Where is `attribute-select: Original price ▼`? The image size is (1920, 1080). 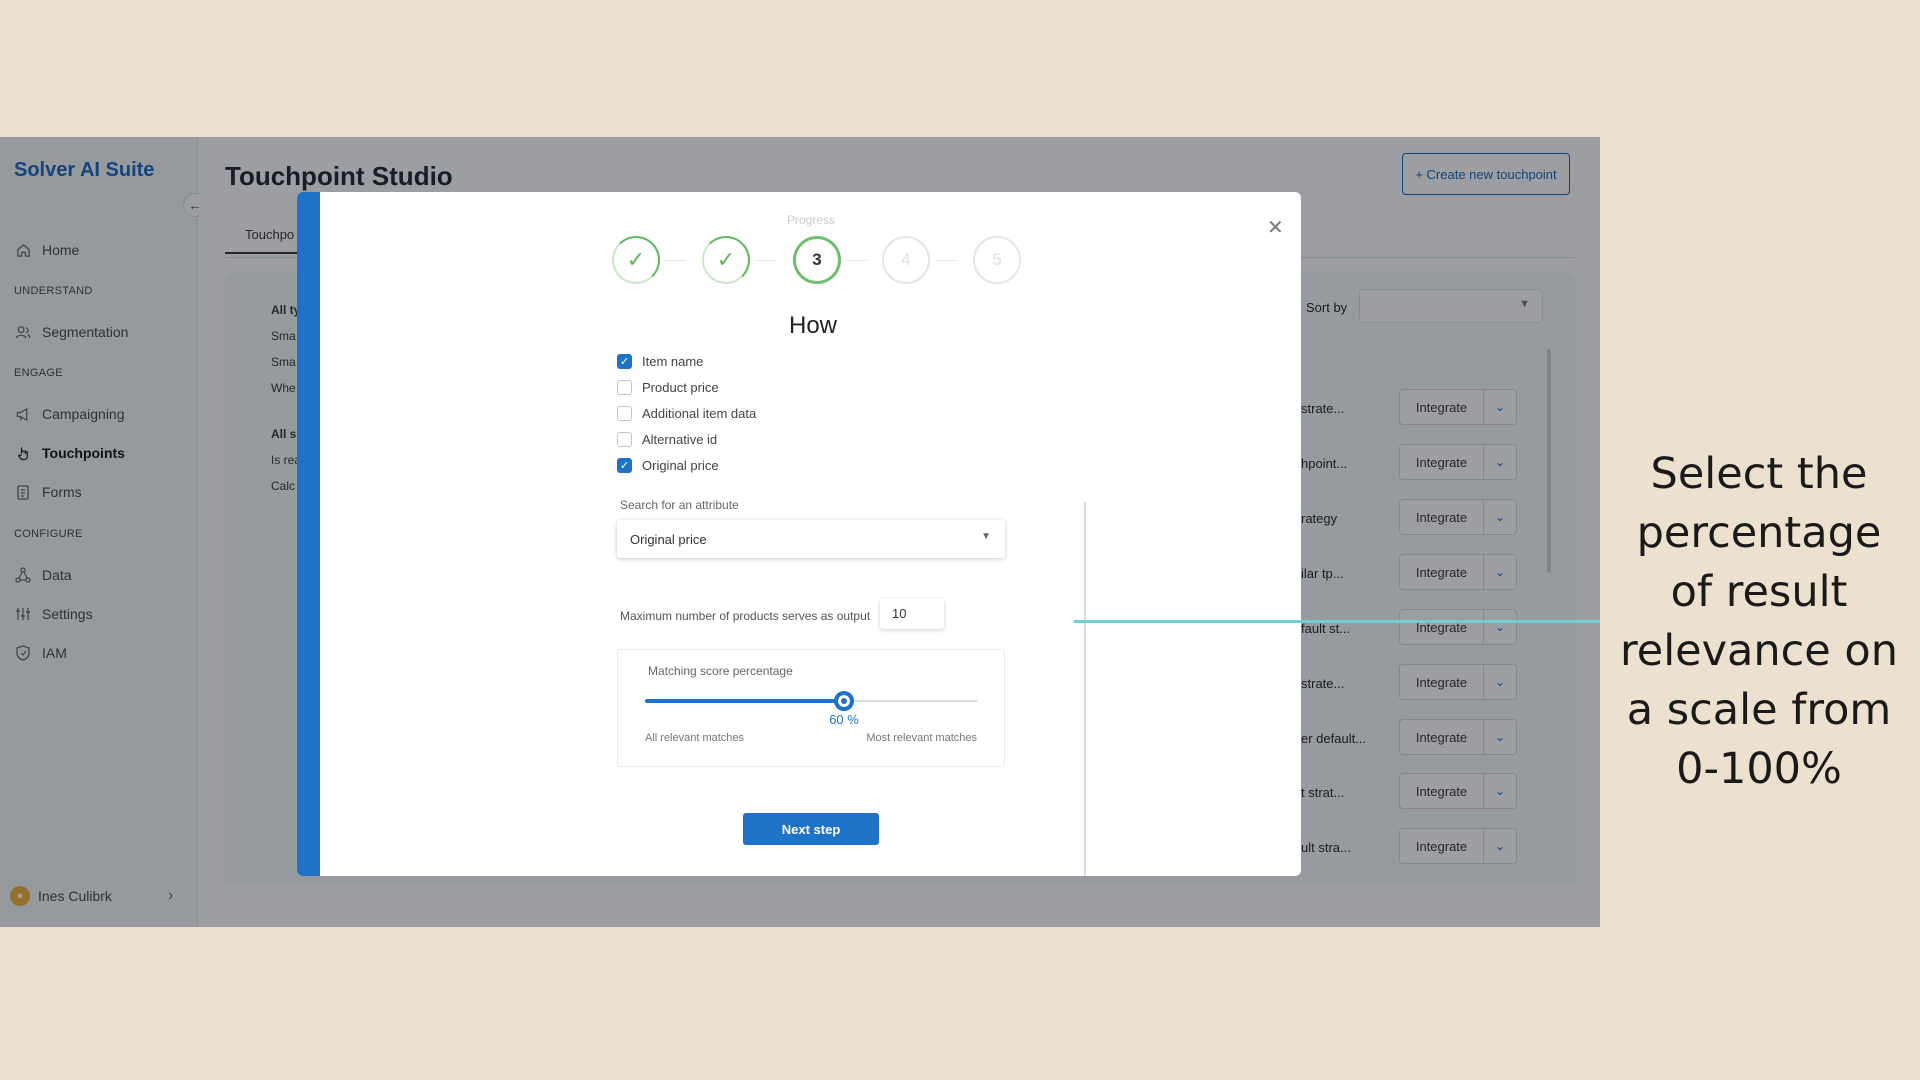 attribute-select: Original price ▼ is located at coordinates (811, 539).